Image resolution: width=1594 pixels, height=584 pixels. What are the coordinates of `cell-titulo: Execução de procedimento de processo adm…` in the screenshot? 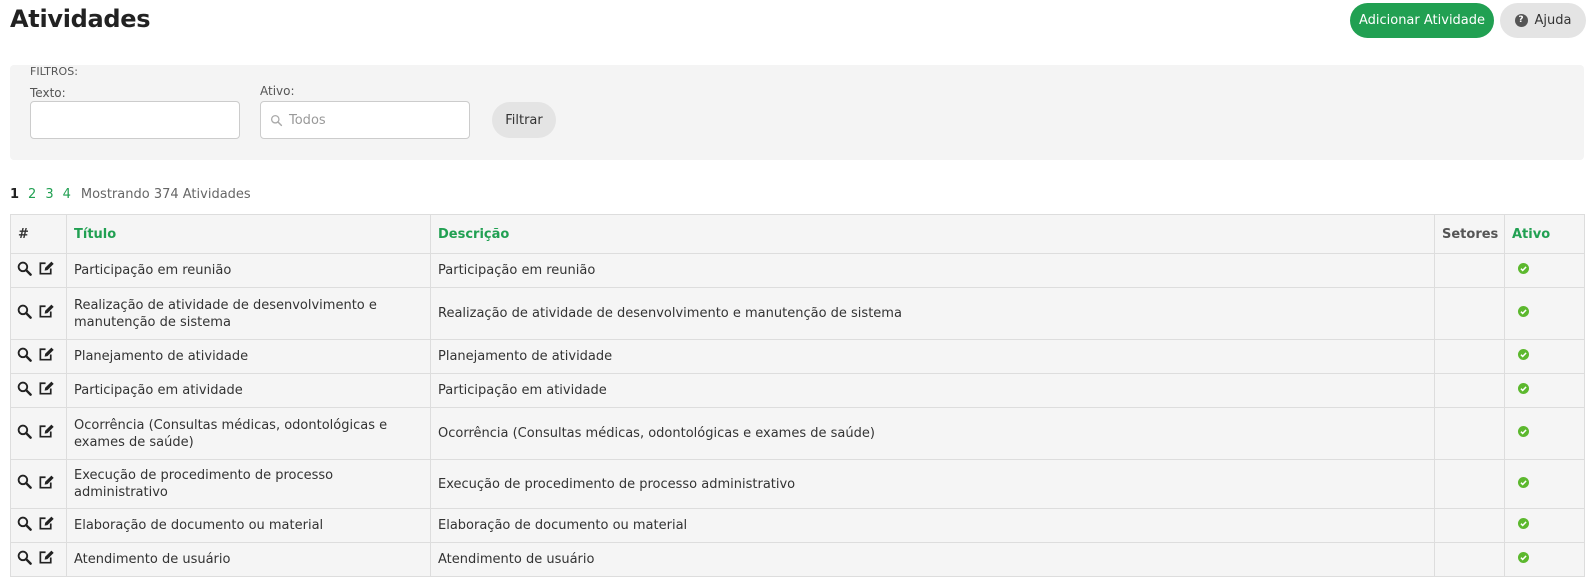 It's located at (248, 484).